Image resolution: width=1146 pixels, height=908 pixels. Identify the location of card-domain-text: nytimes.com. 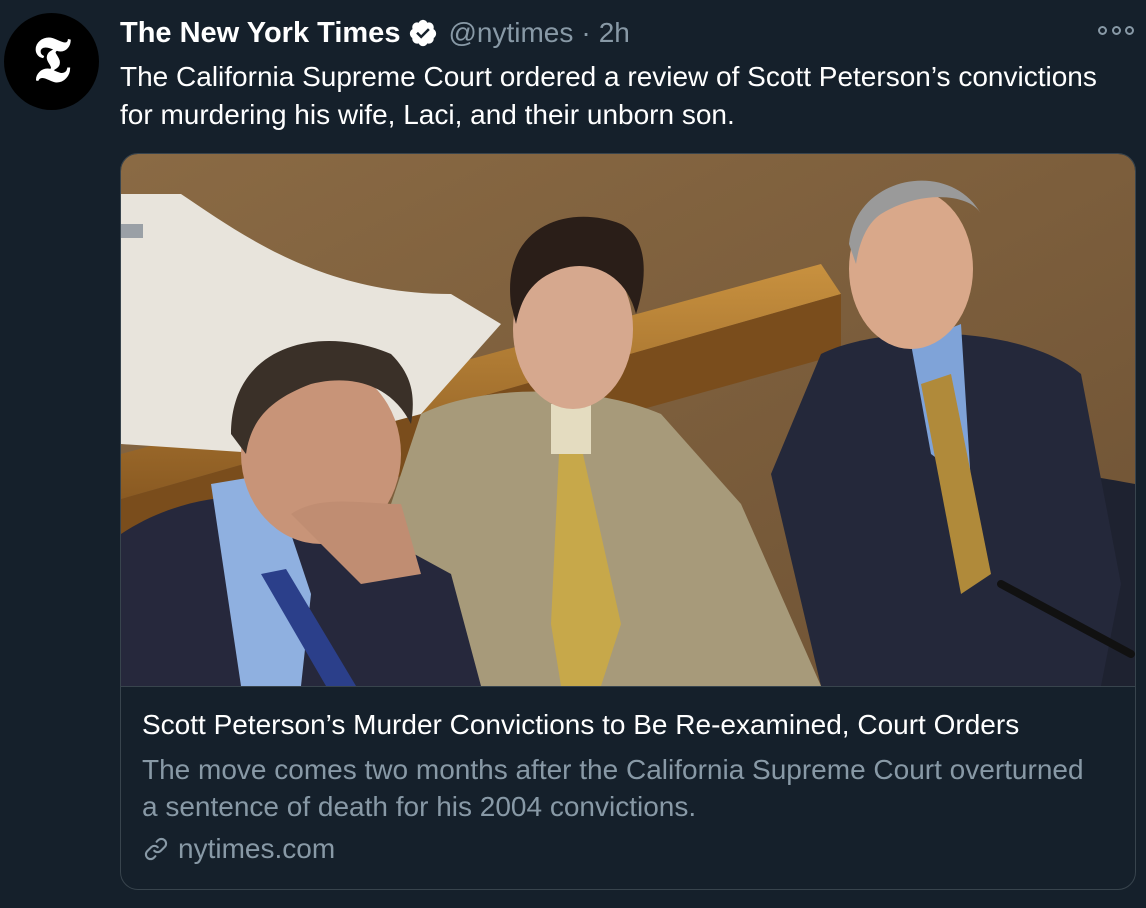
(257, 848).